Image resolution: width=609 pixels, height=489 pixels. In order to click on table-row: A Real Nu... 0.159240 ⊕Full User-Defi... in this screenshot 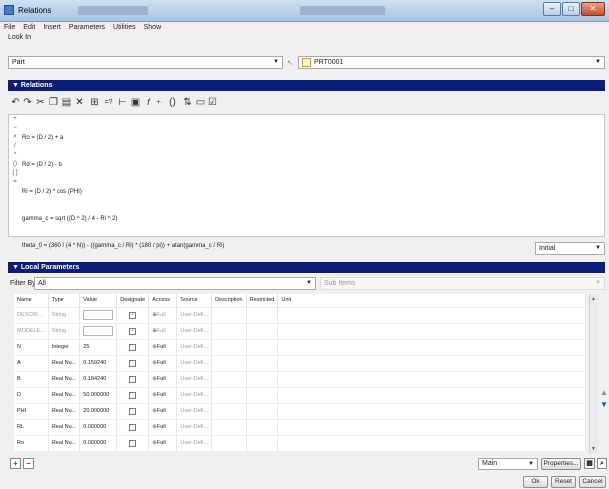, I will do `click(300, 362)`.